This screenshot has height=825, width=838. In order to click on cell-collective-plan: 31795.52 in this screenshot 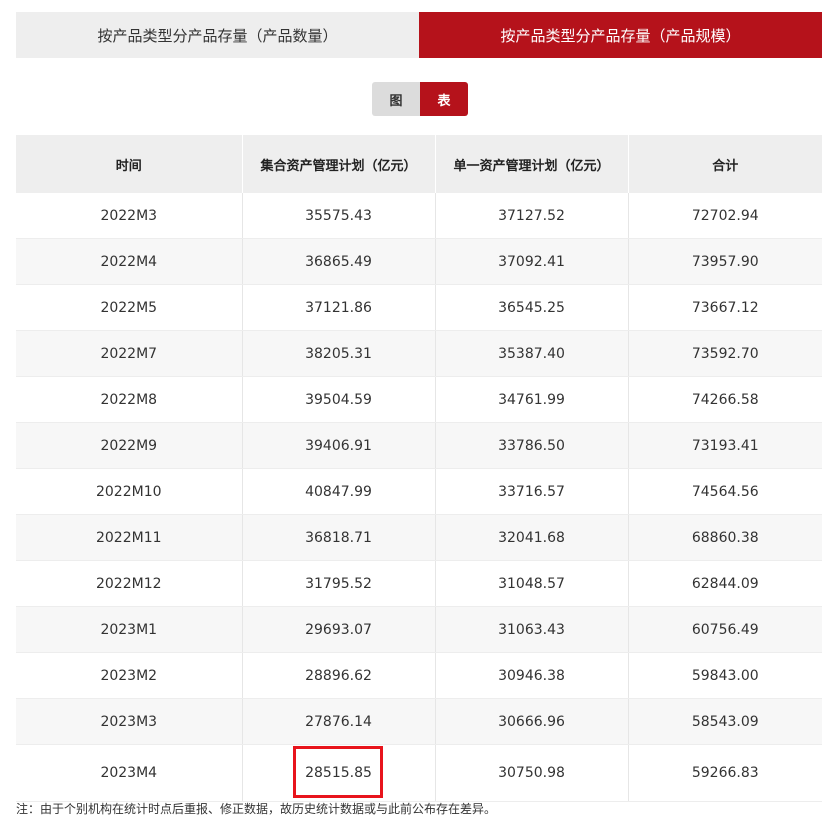, I will do `click(339, 583)`.